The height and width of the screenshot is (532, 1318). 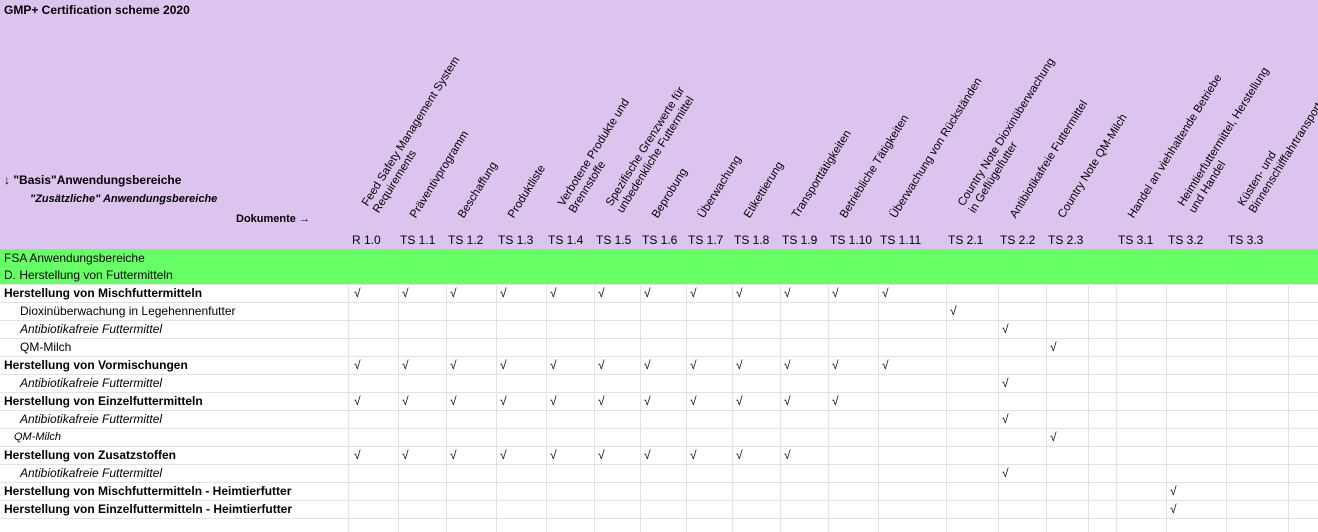 What do you see at coordinates (103, 293) in the screenshot?
I see `row-label: Herstellung von Mischfuttermitteln` at bounding box center [103, 293].